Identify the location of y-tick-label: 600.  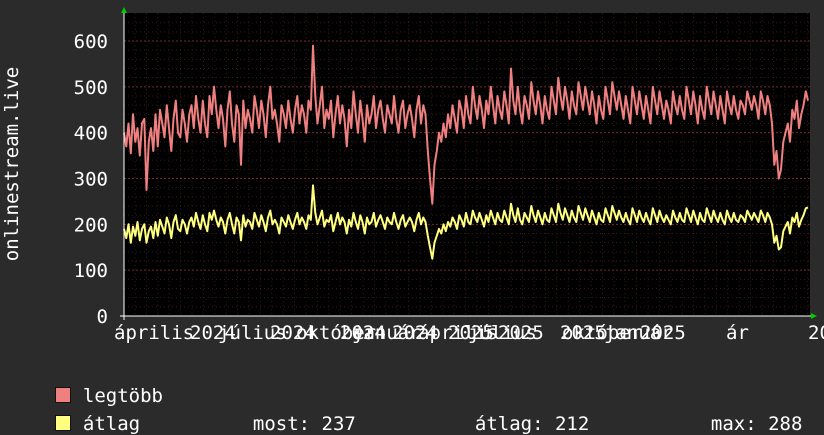
(91, 42).